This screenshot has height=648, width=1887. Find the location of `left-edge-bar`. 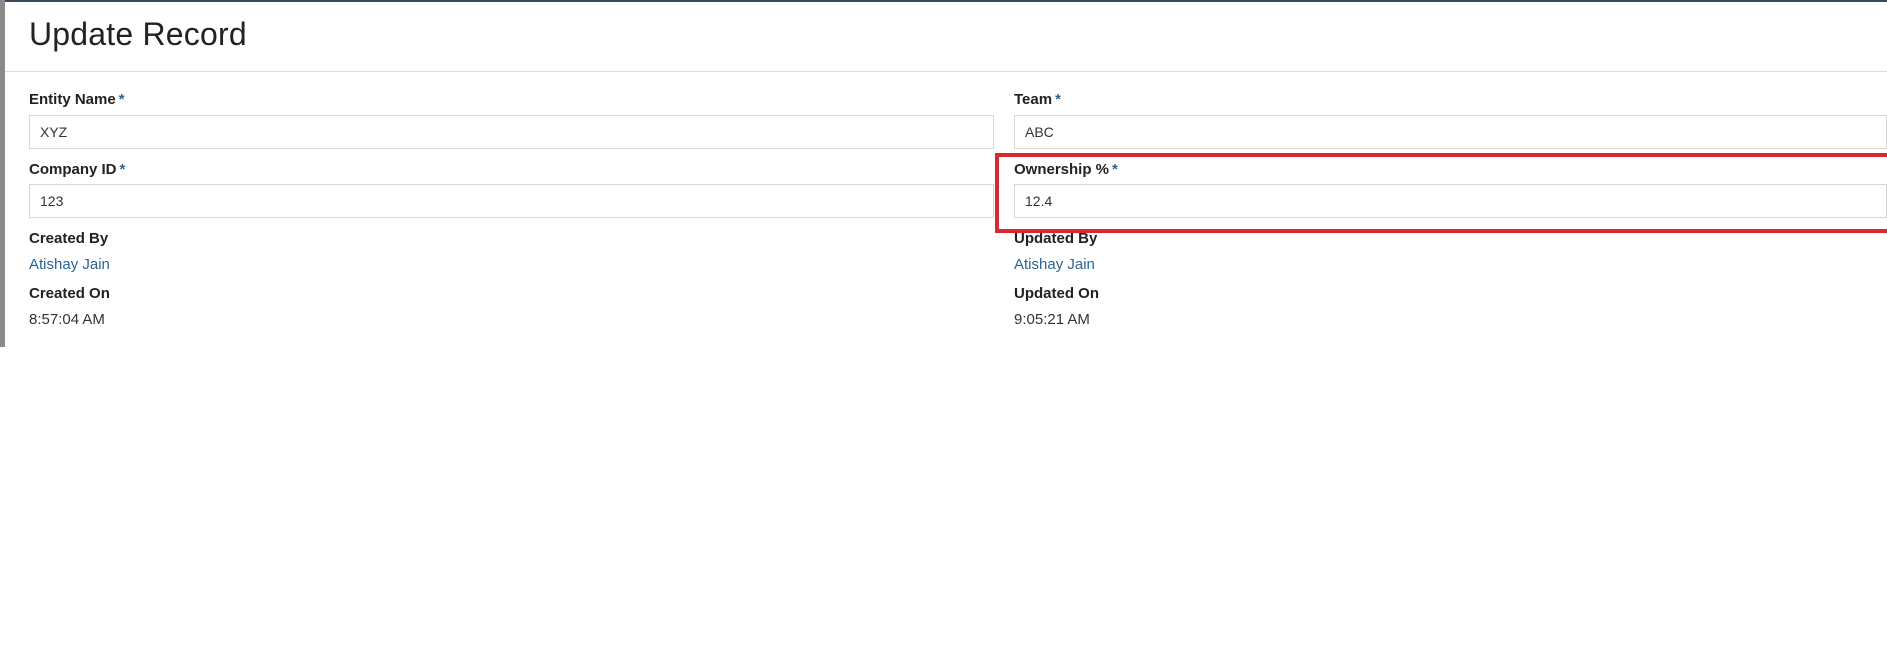

left-edge-bar is located at coordinates (2, 173).